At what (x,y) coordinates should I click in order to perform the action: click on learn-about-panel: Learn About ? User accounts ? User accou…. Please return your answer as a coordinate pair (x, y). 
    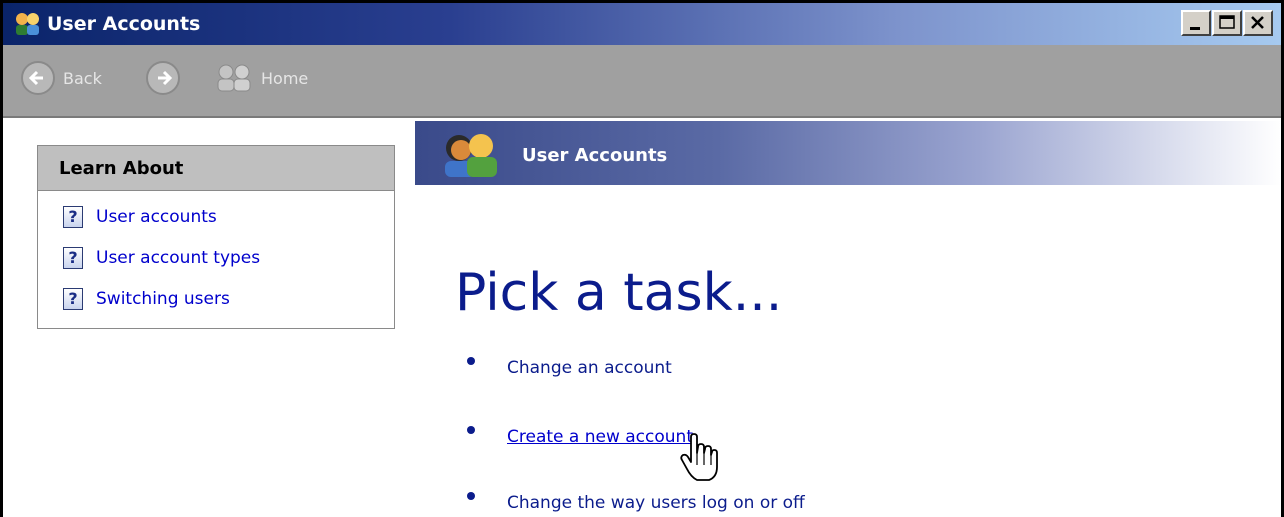
    Looking at the image, I should click on (216, 237).